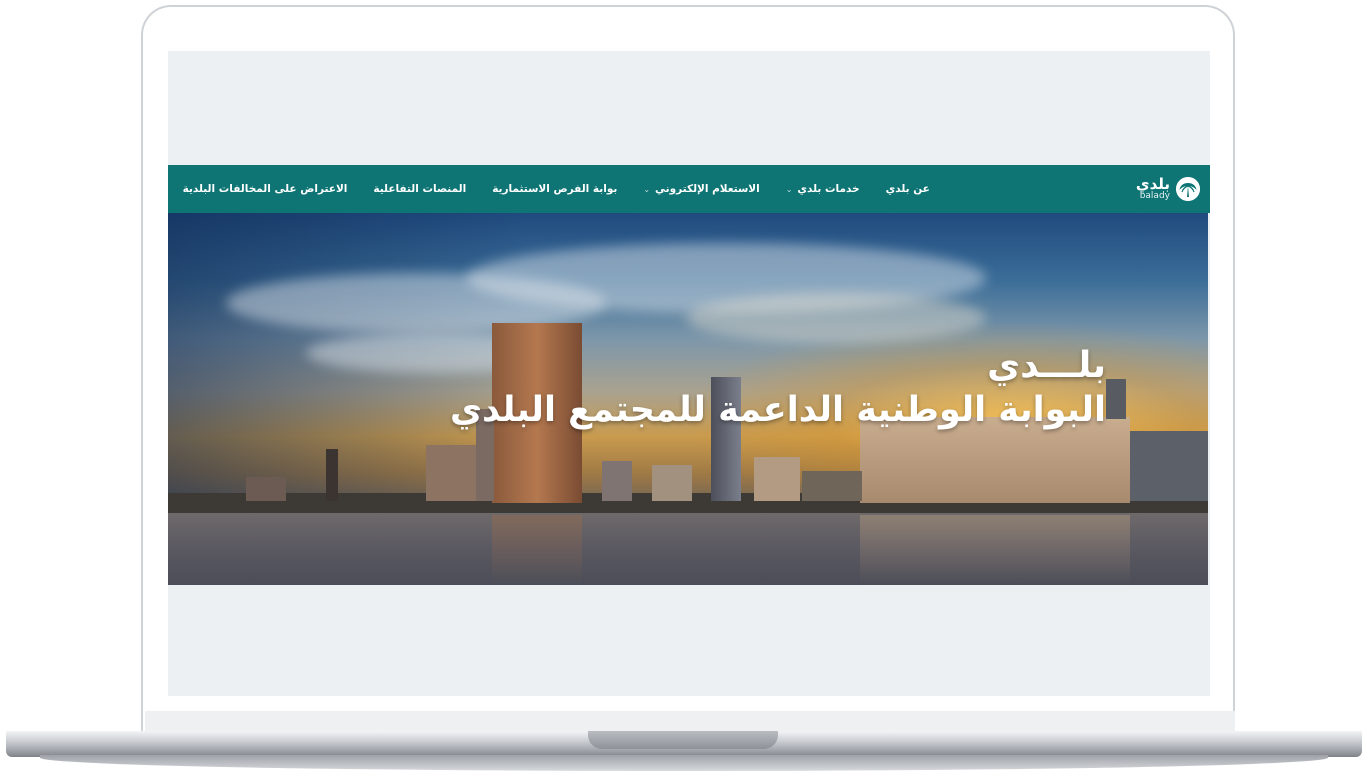  What do you see at coordinates (690, 722) in the screenshot?
I see `laptop-bezel-bottom` at bounding box center [690, 722].